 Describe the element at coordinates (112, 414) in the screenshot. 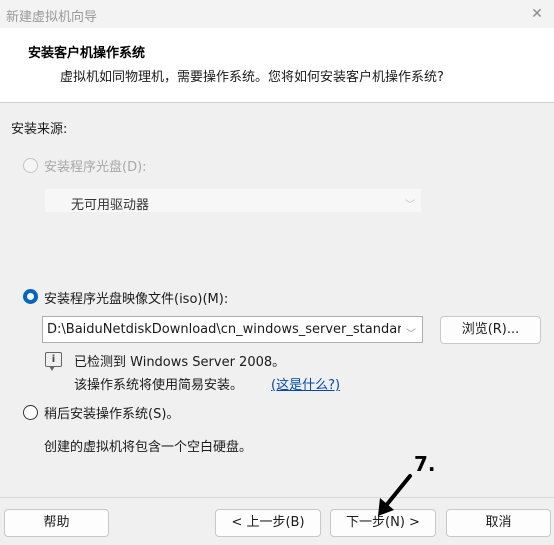

I see `radio-install-later-label: 稍后安装操作系统(S)。` at that location.